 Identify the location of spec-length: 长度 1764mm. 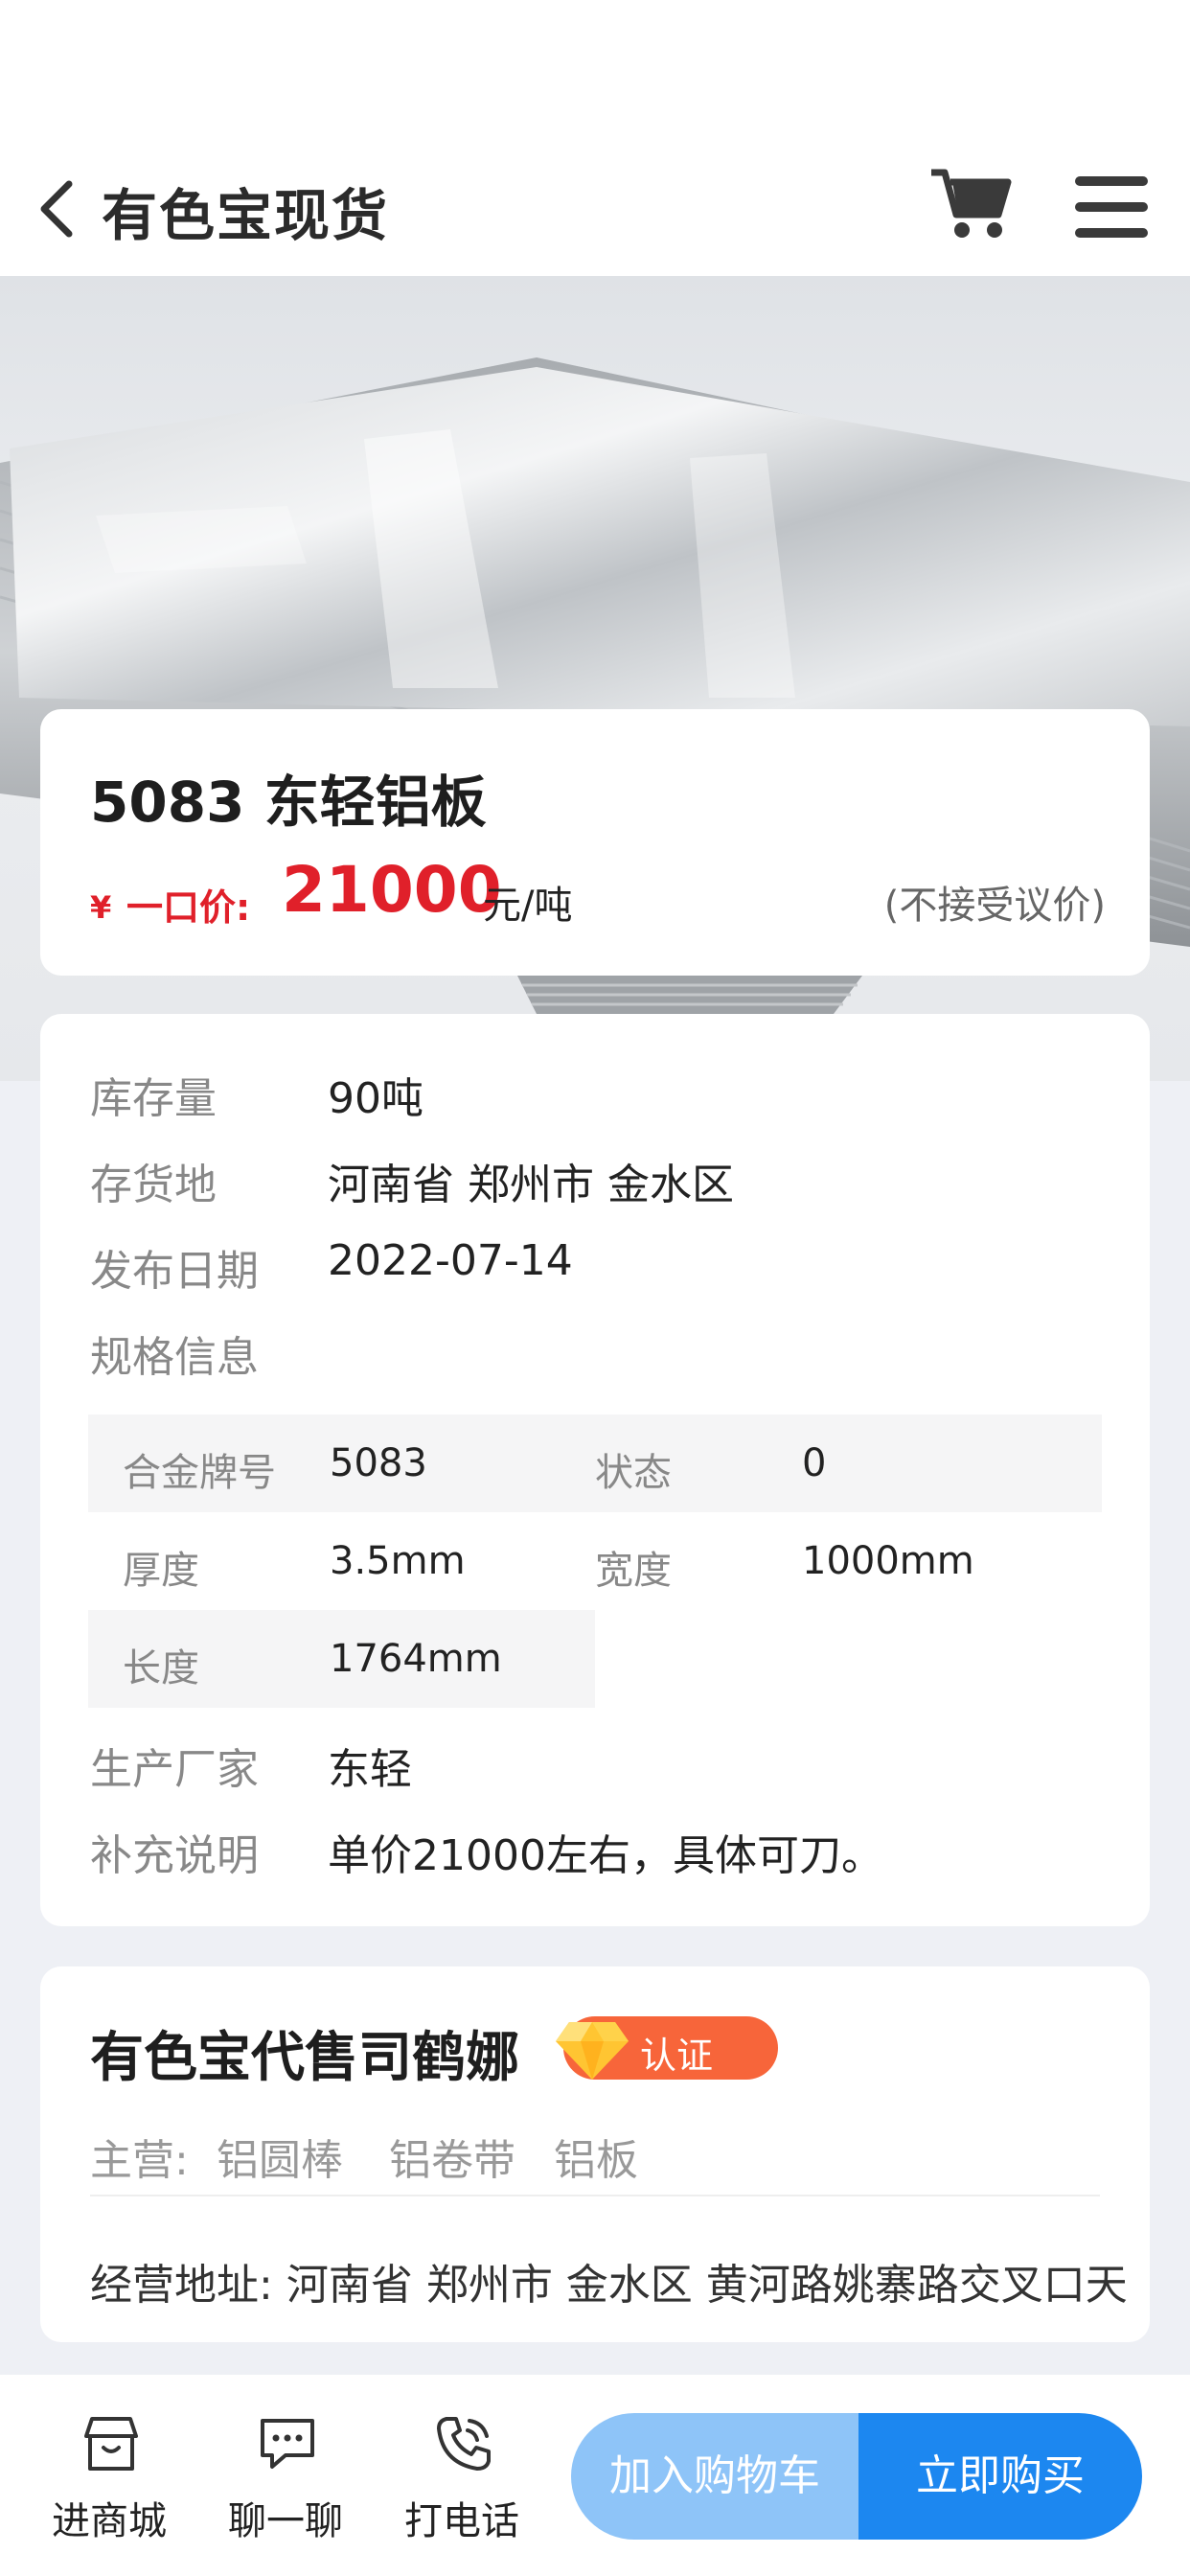
(342, 1659).